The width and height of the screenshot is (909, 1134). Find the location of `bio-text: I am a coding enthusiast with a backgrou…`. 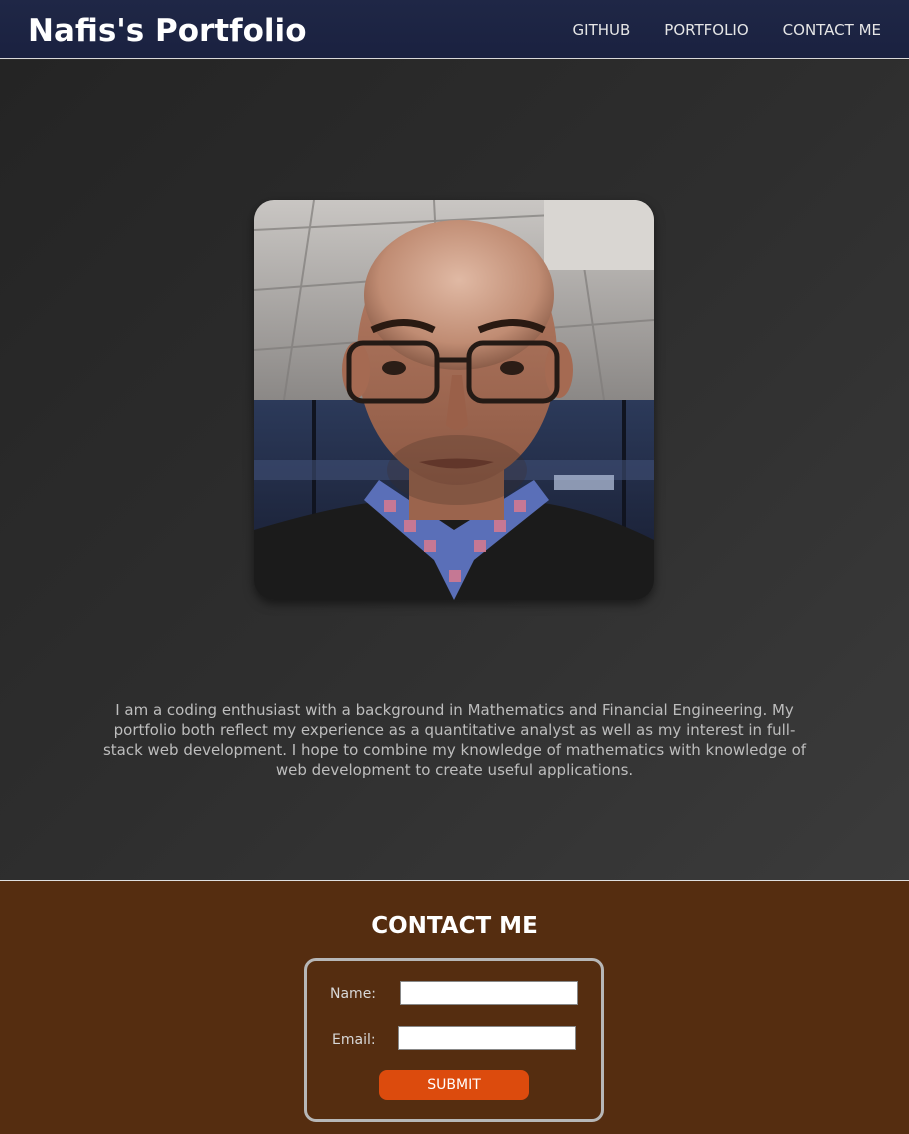

bio-text: I am a coding enthusiast with a backgrou… is located at coordinates (454, 740).